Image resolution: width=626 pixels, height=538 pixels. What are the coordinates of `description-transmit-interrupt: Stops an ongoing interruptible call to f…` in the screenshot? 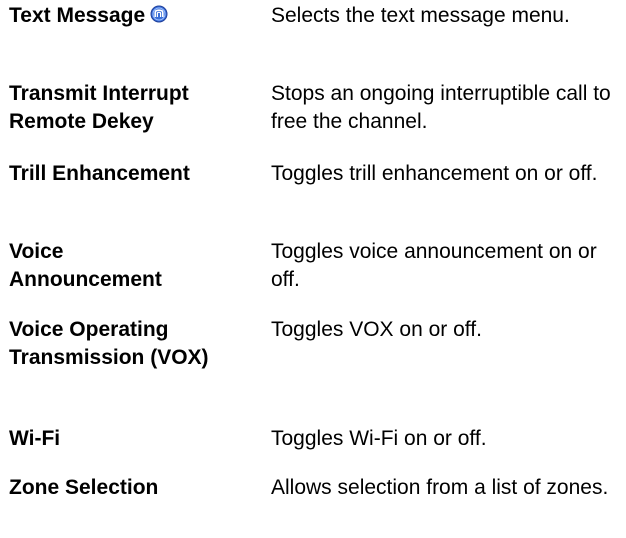 It's located at (441, 107).